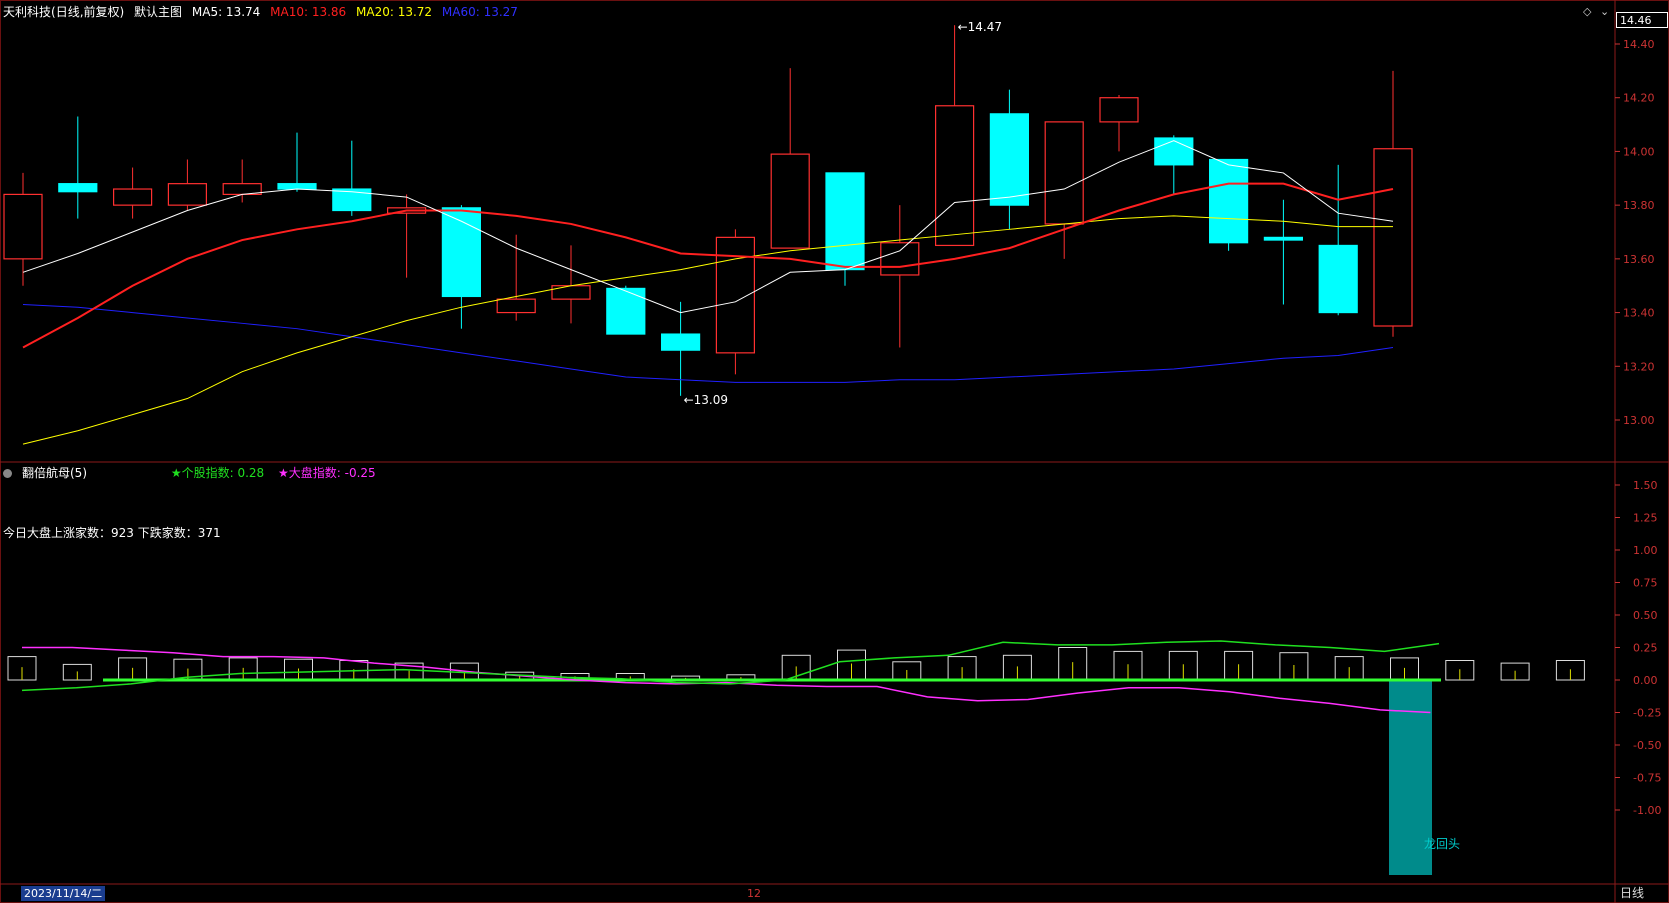  Describe the element at coordinates (1647, 745) in the screenshot. I see `y-tick-label: -0.50` at that location.